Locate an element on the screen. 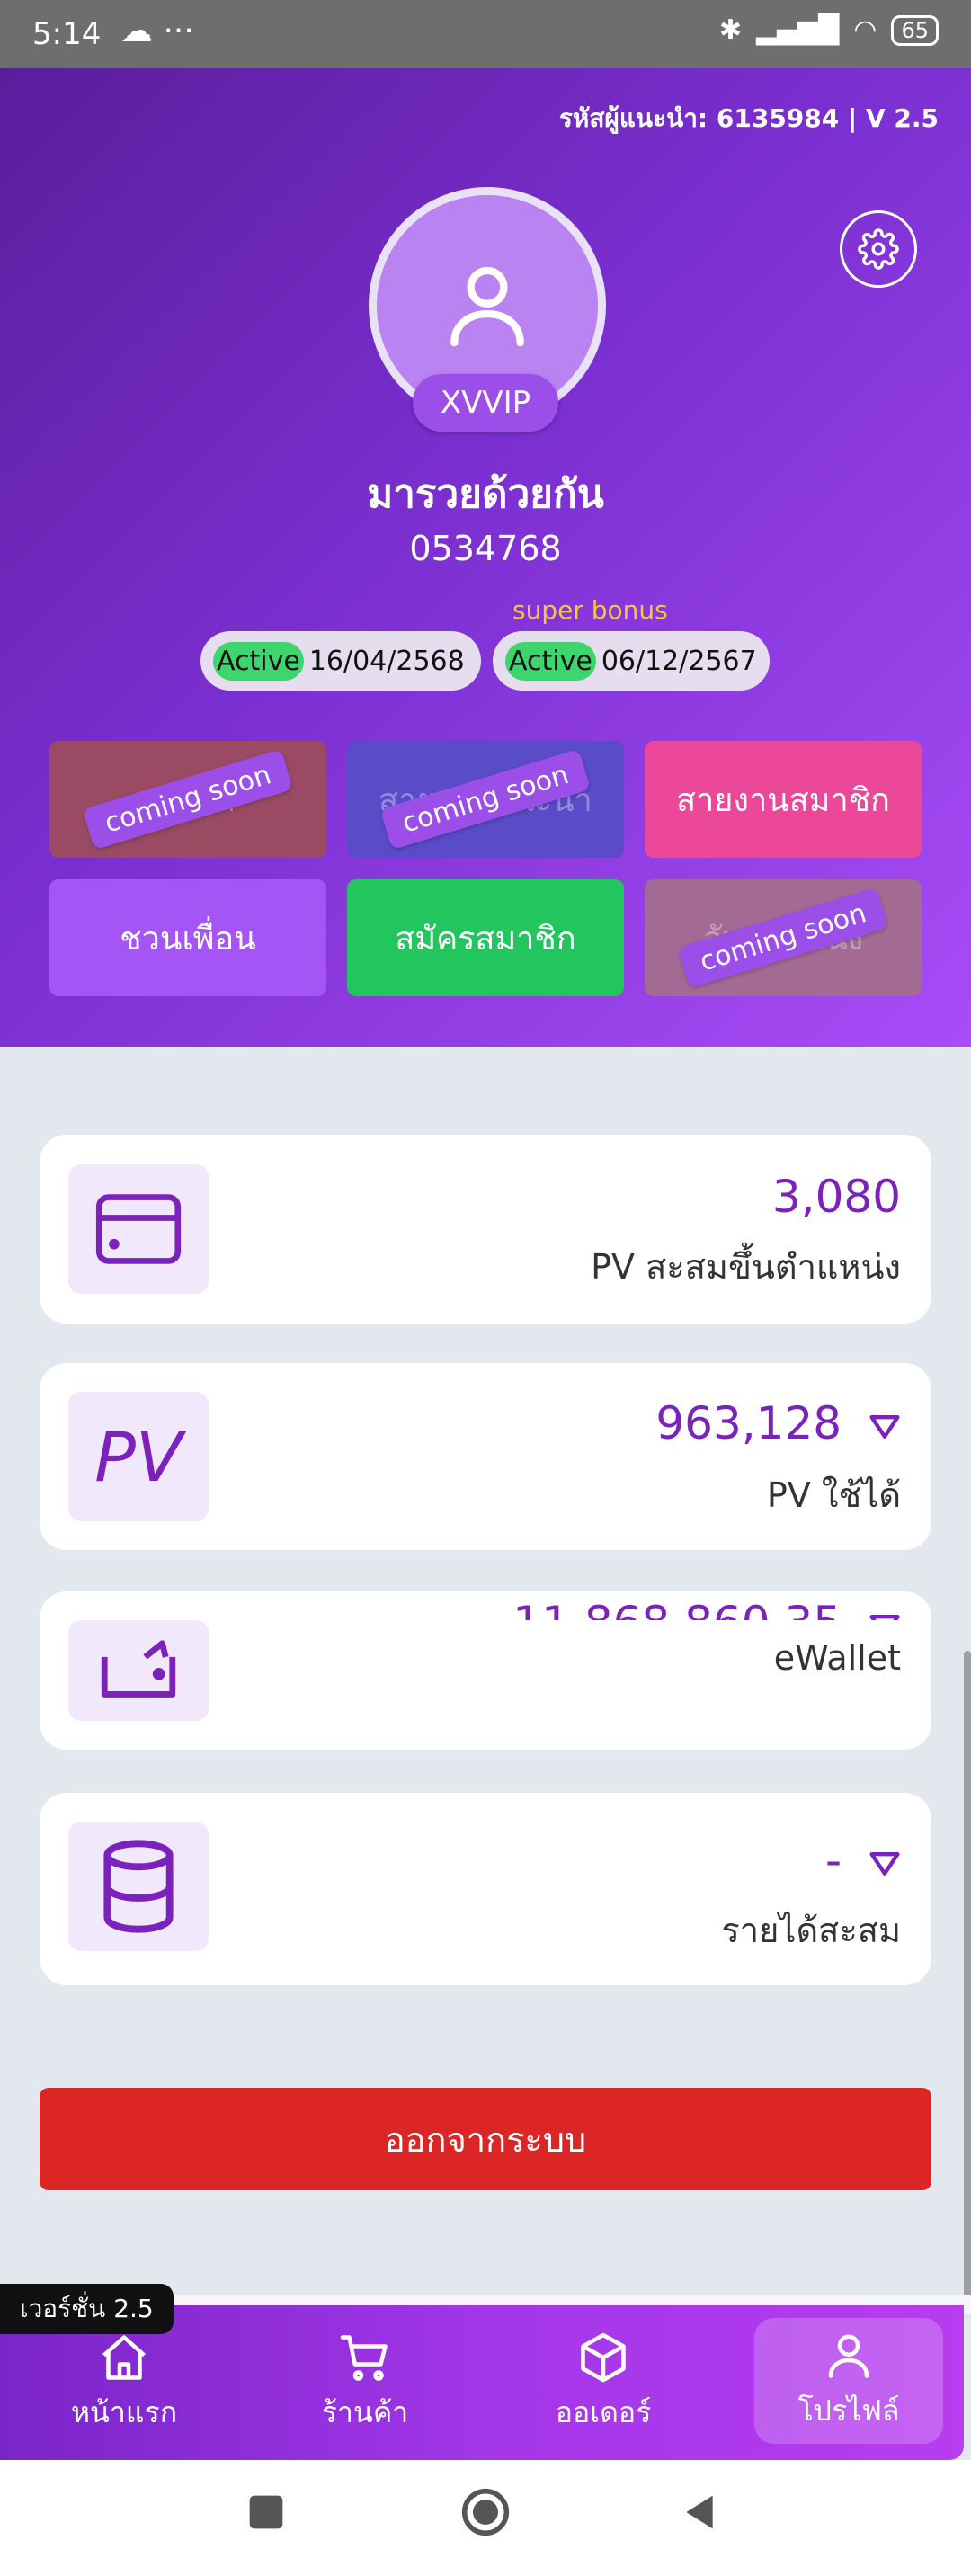 This screenshot has width=971, height=2576. stat-value-row: - is located at coordinates (863, 1860).